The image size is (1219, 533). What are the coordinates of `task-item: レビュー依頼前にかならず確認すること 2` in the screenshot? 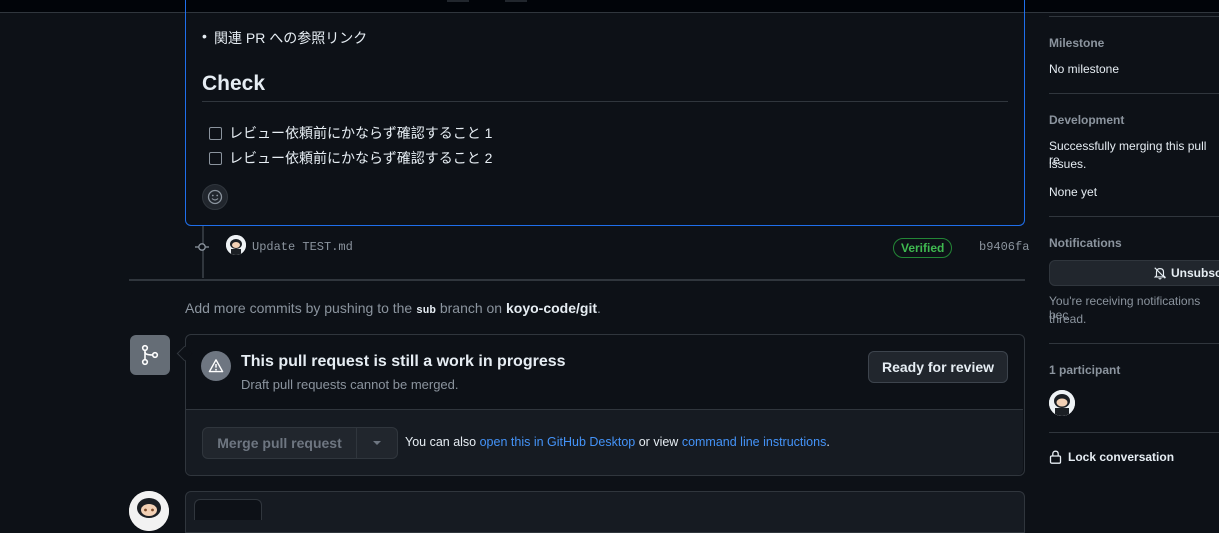 It's located at (350, 158).